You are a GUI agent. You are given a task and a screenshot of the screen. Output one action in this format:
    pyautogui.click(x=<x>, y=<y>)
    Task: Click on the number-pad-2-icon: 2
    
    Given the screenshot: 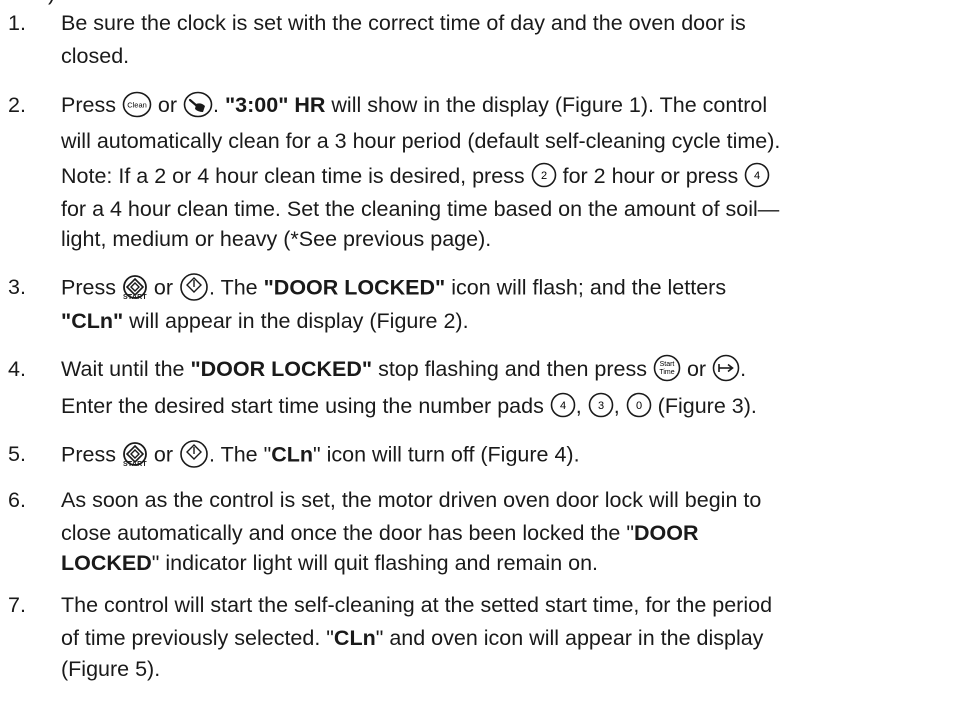 What is the action you would take?
    pyautogui.click(x=544, y=175)
    